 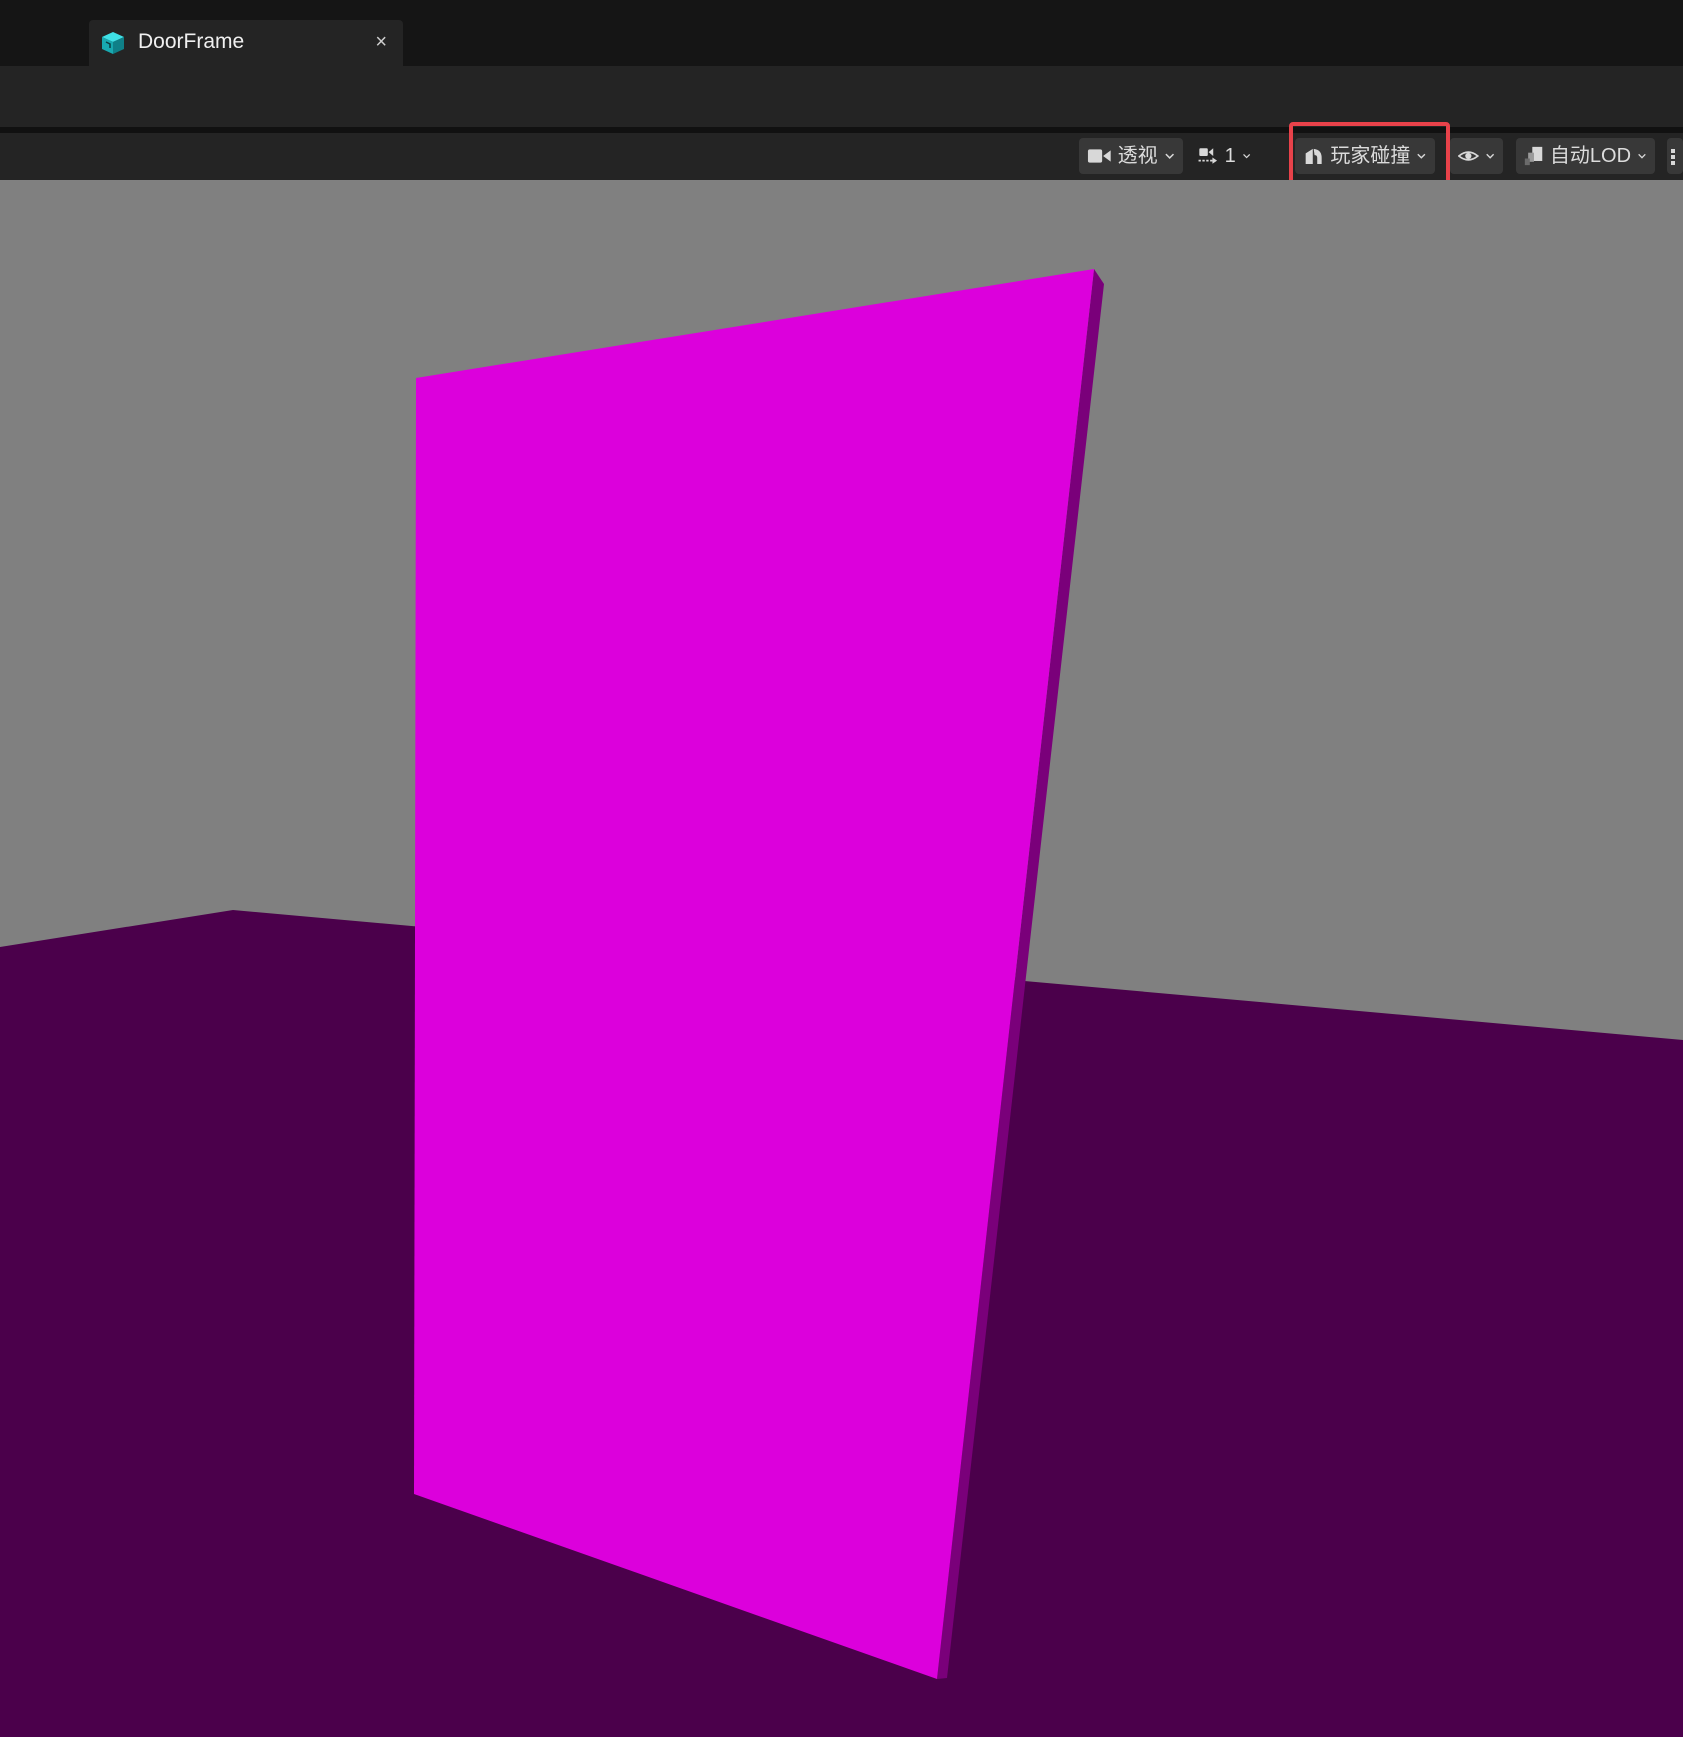 What do you see at coordinates (246, 43) in the screenshot?
I see `tab-doorframe: DoorFrame ×` at bounding box center [246, 43].